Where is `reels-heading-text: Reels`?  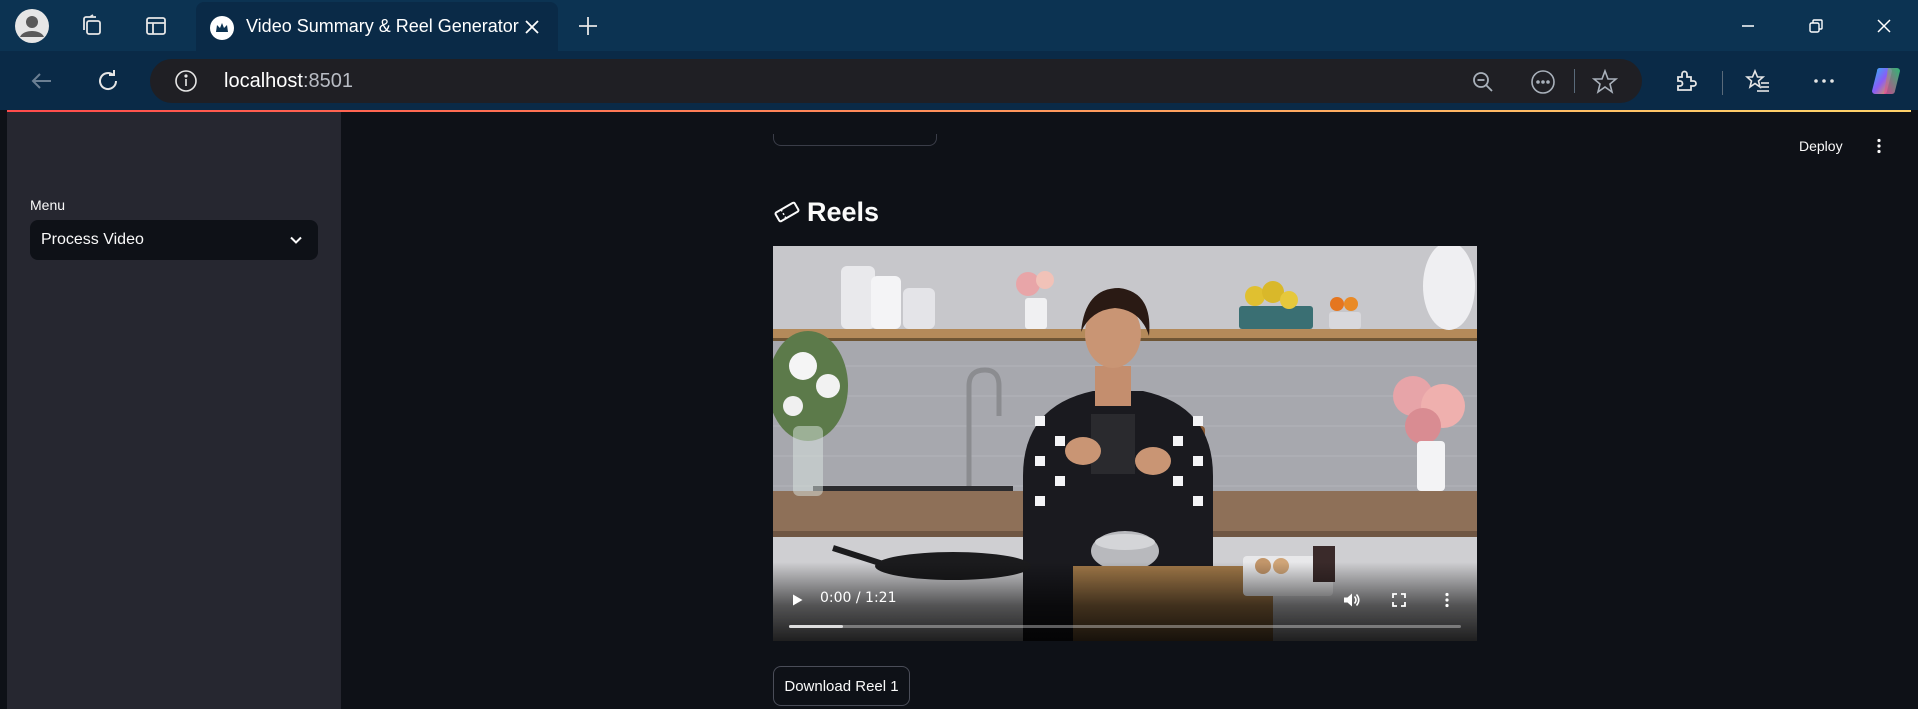
reels-heading-text: Reels is located at coordinates (843, 211).